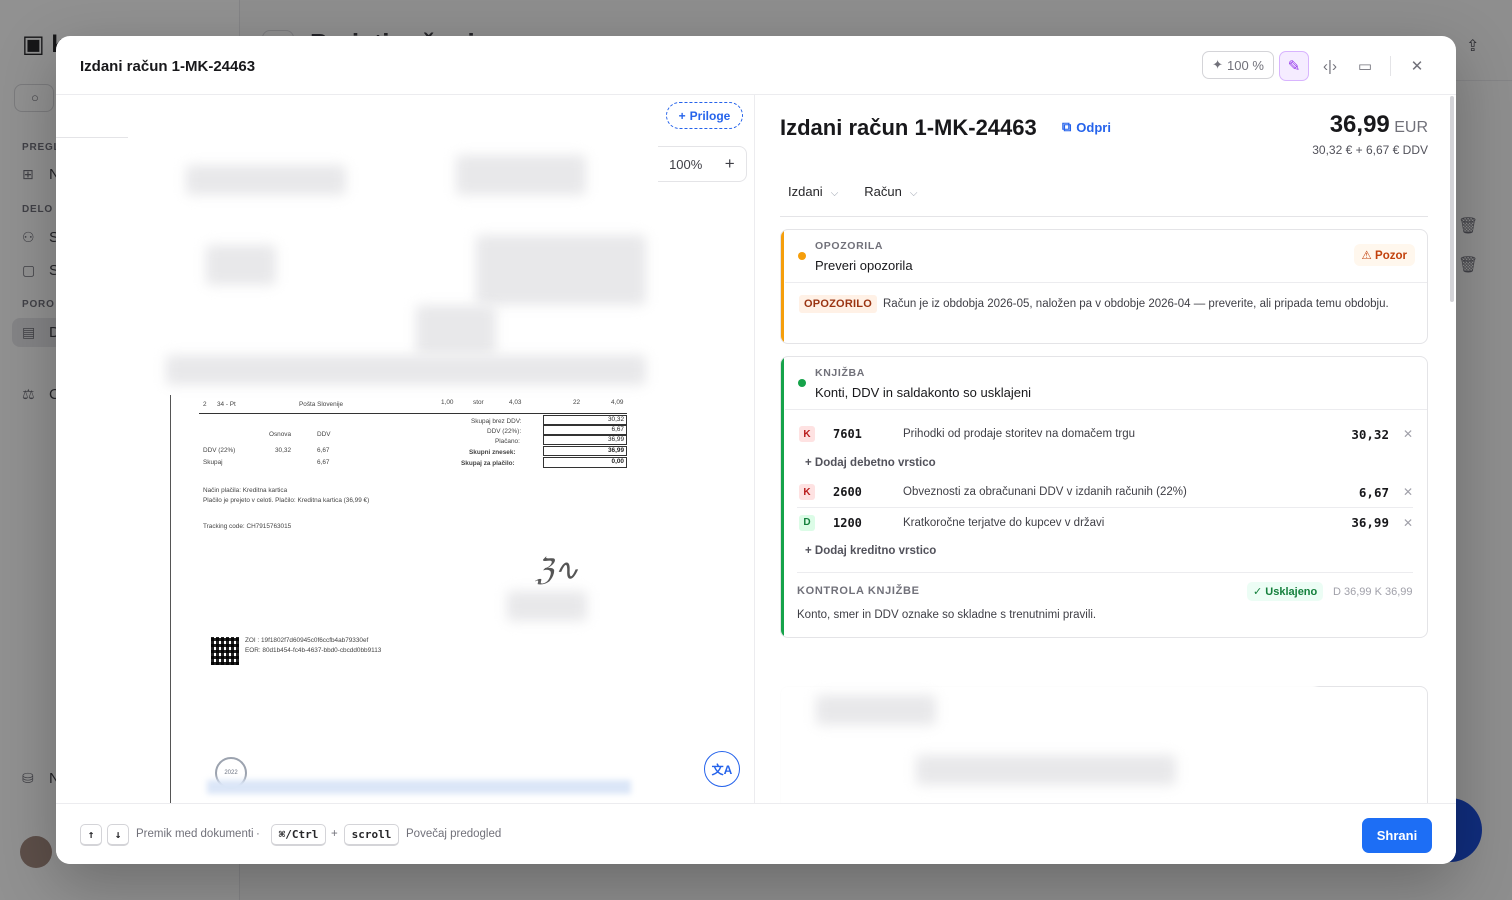  Describe the element at coordinates (447, 402) in the screenshot. I see `doc-item-qty: 1,00` at that location.